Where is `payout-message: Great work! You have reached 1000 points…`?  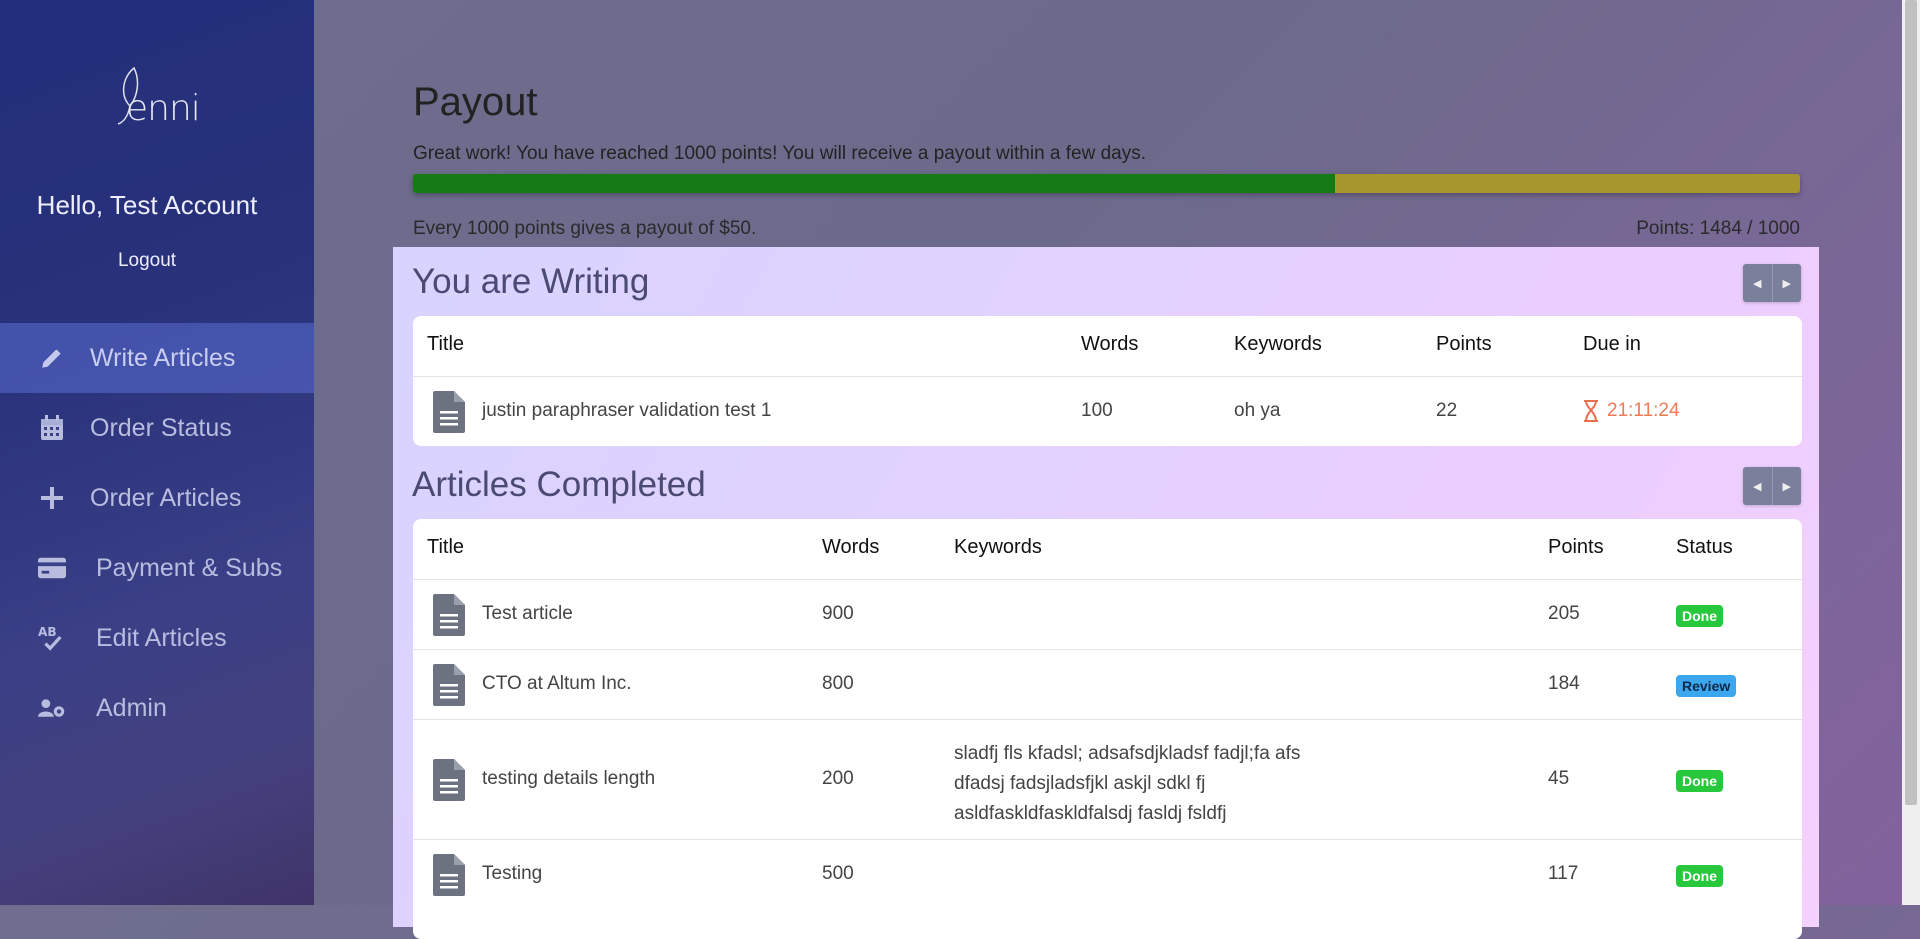 payout-message: Great work! You have reached 1000 points… is located at coordinates (780, 153).